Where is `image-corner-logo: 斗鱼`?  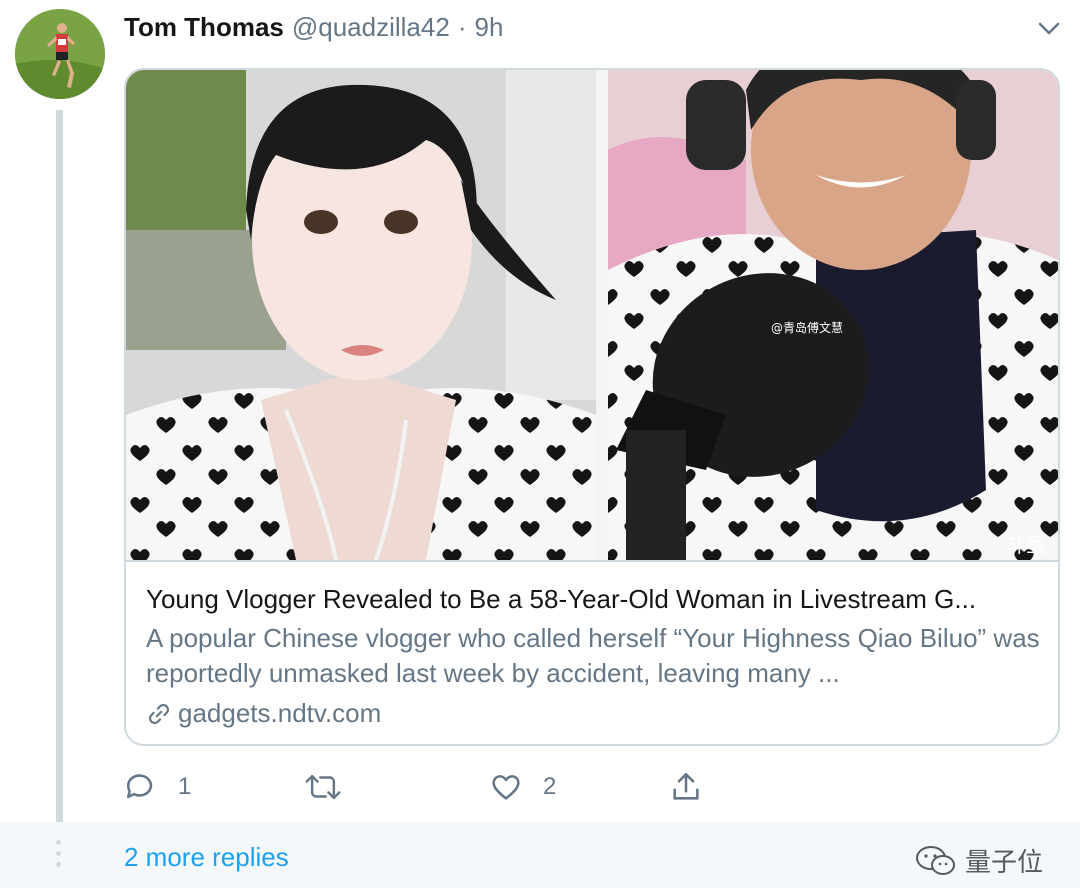
image-corner-logo: 斗鱼 is located at coordinates (1026, 545).